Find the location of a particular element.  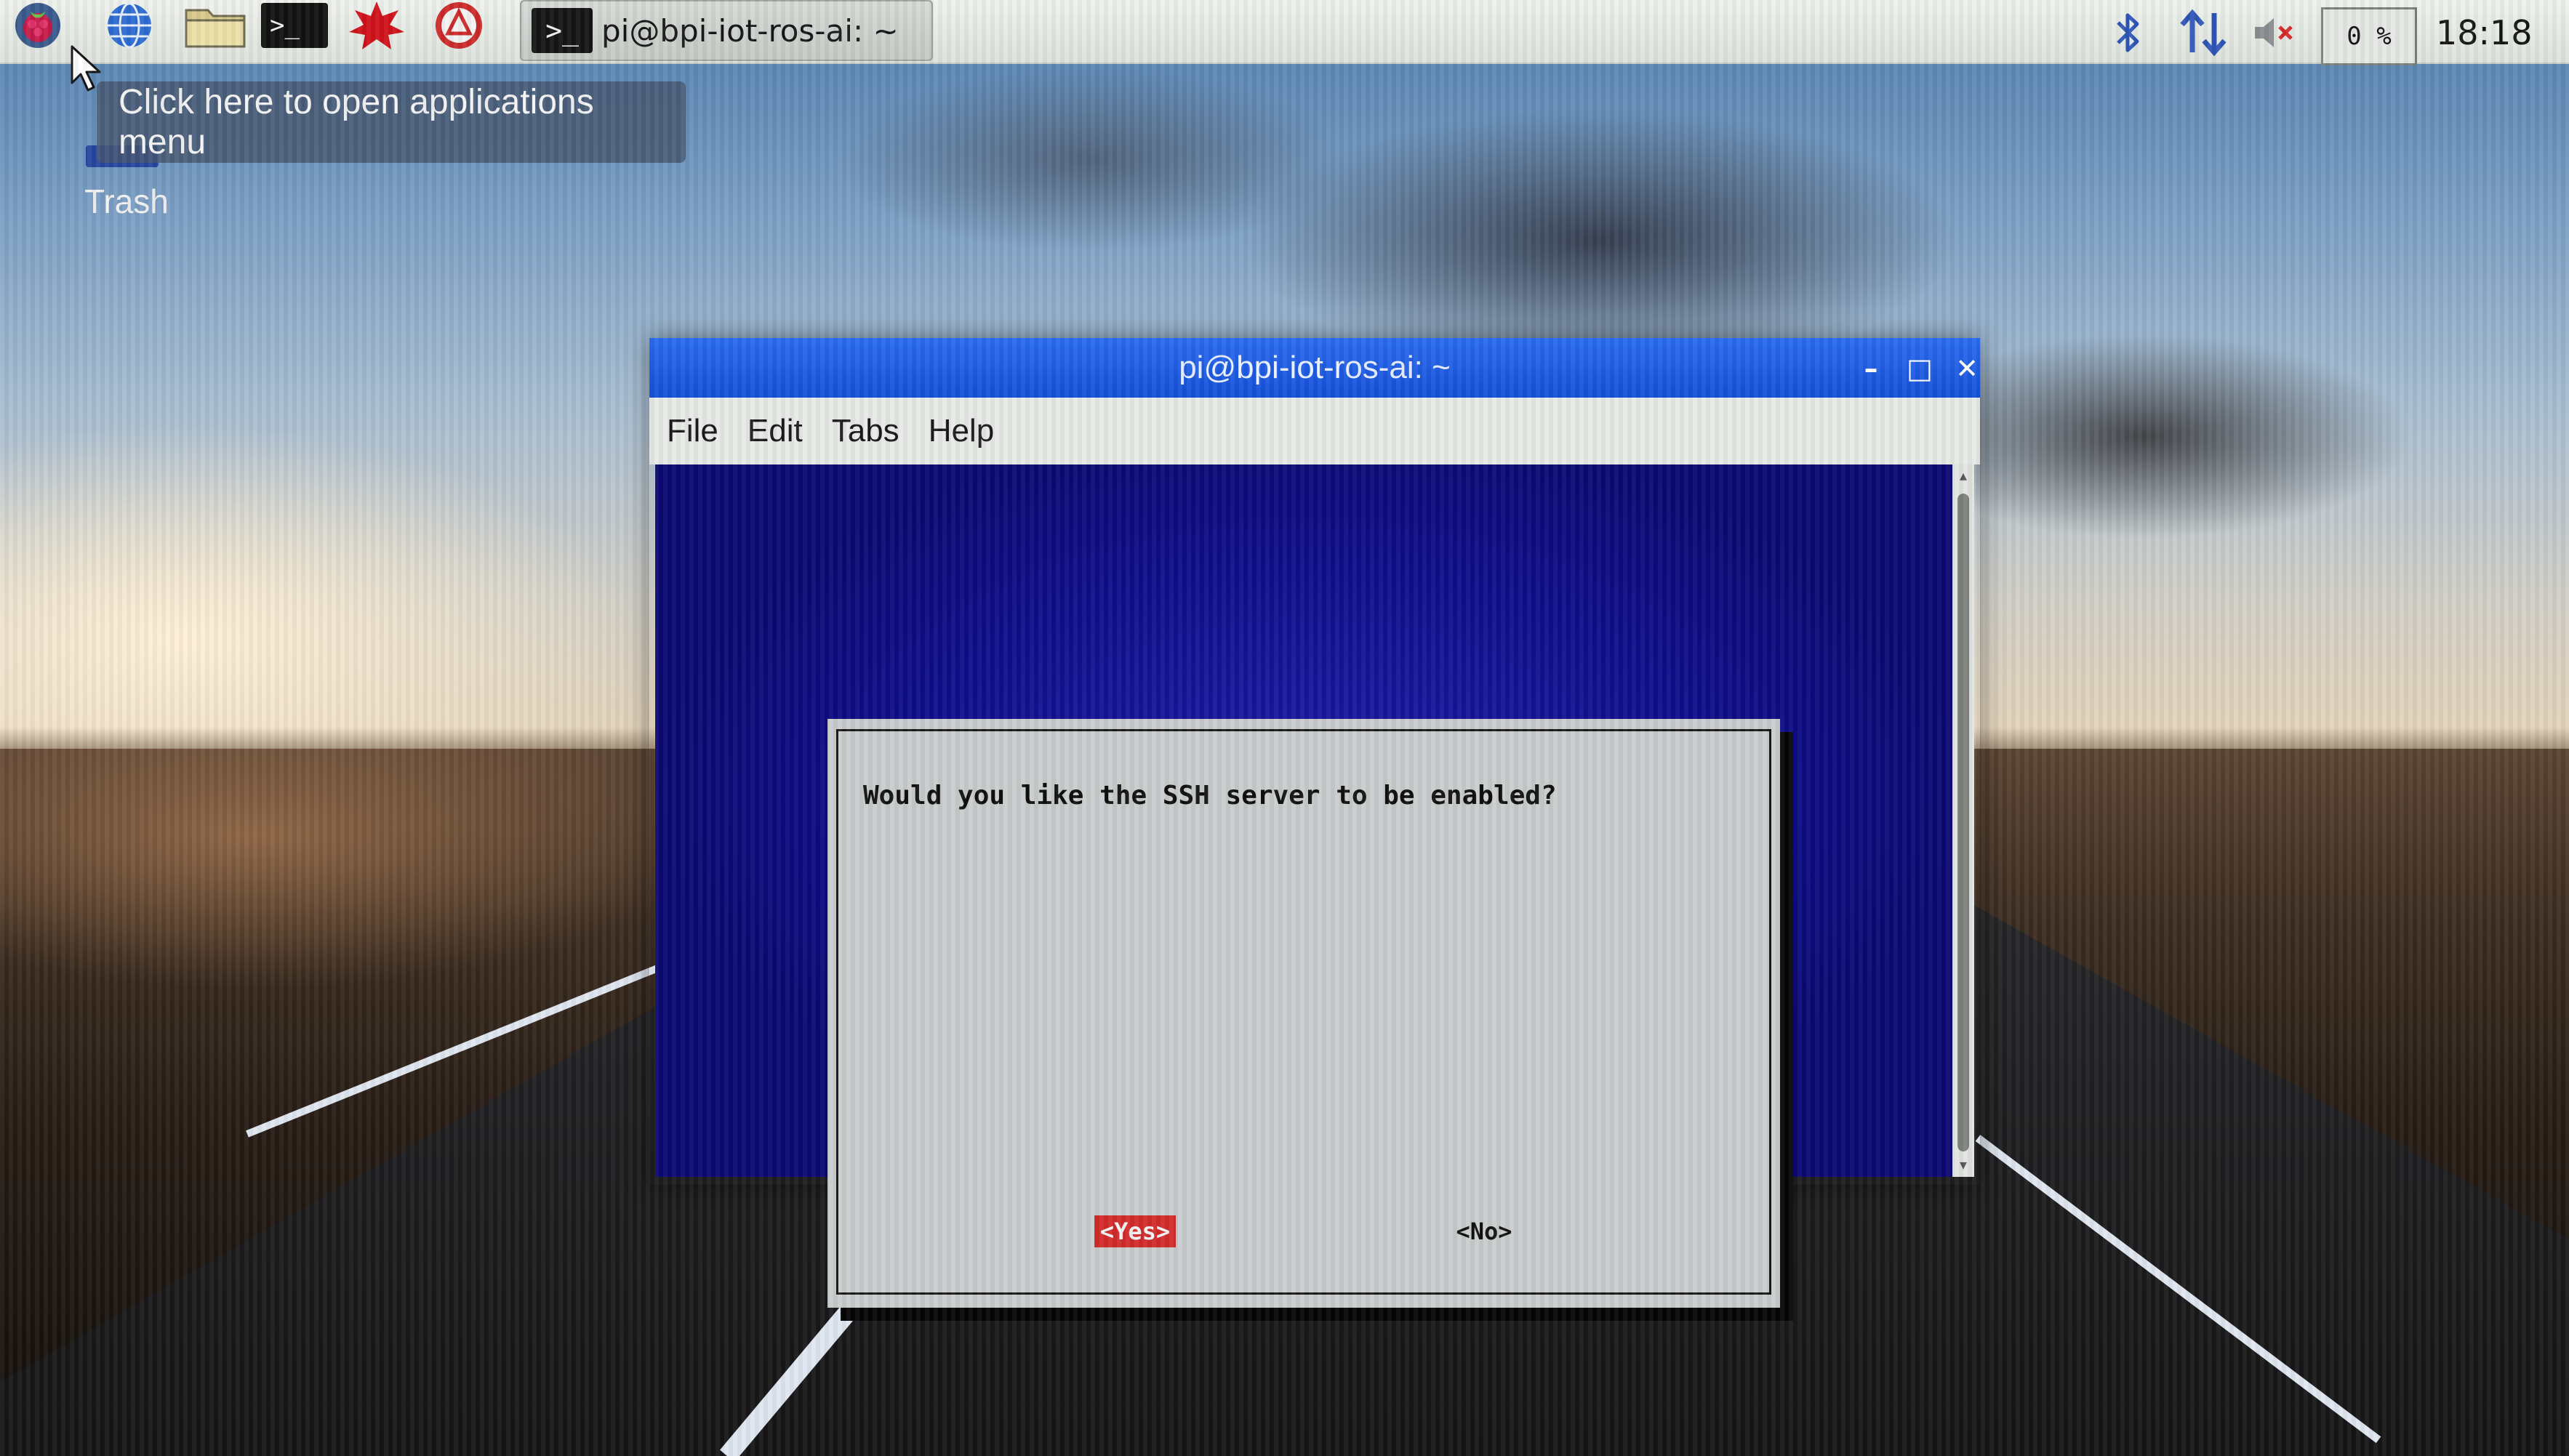

menu-file: File is located at coordinates (692, 431).